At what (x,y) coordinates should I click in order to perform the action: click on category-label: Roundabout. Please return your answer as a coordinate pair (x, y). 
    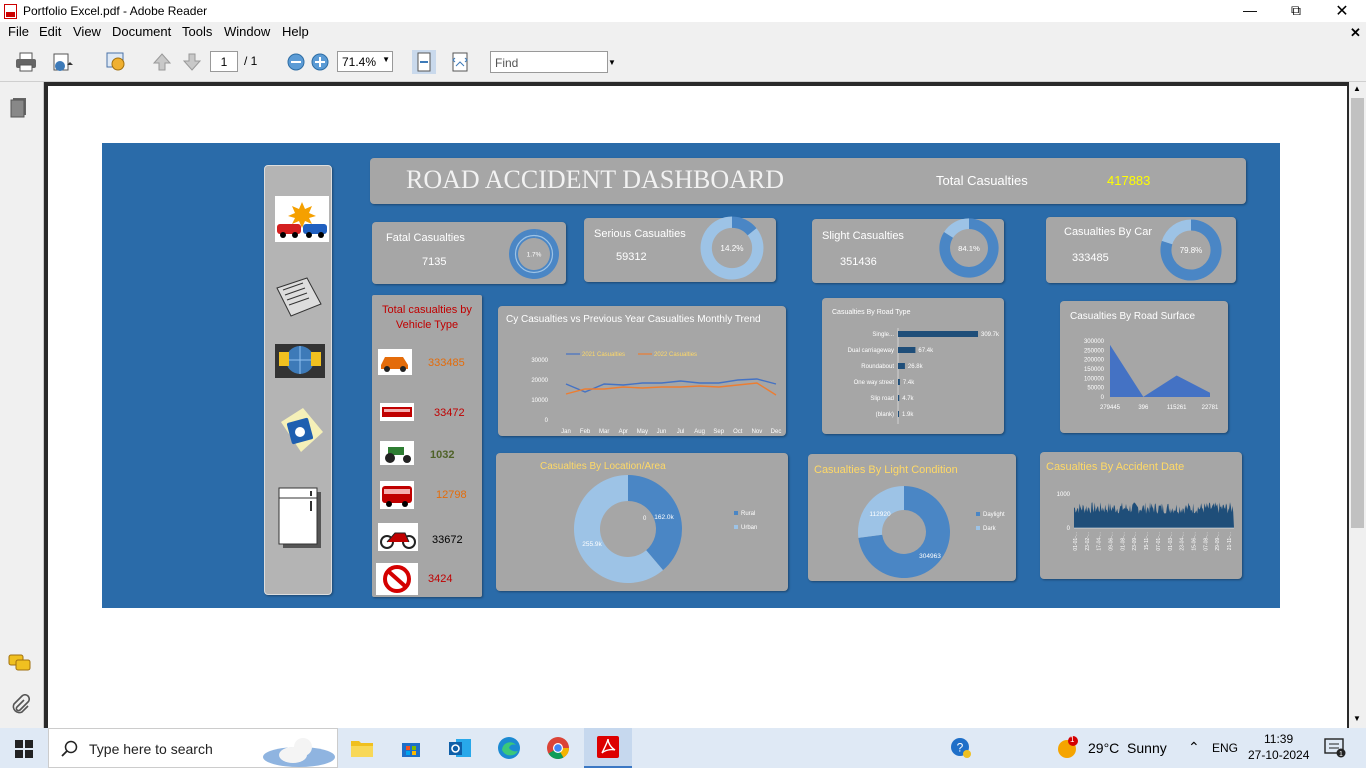
    Looking at the image, I should click on (877, 367).